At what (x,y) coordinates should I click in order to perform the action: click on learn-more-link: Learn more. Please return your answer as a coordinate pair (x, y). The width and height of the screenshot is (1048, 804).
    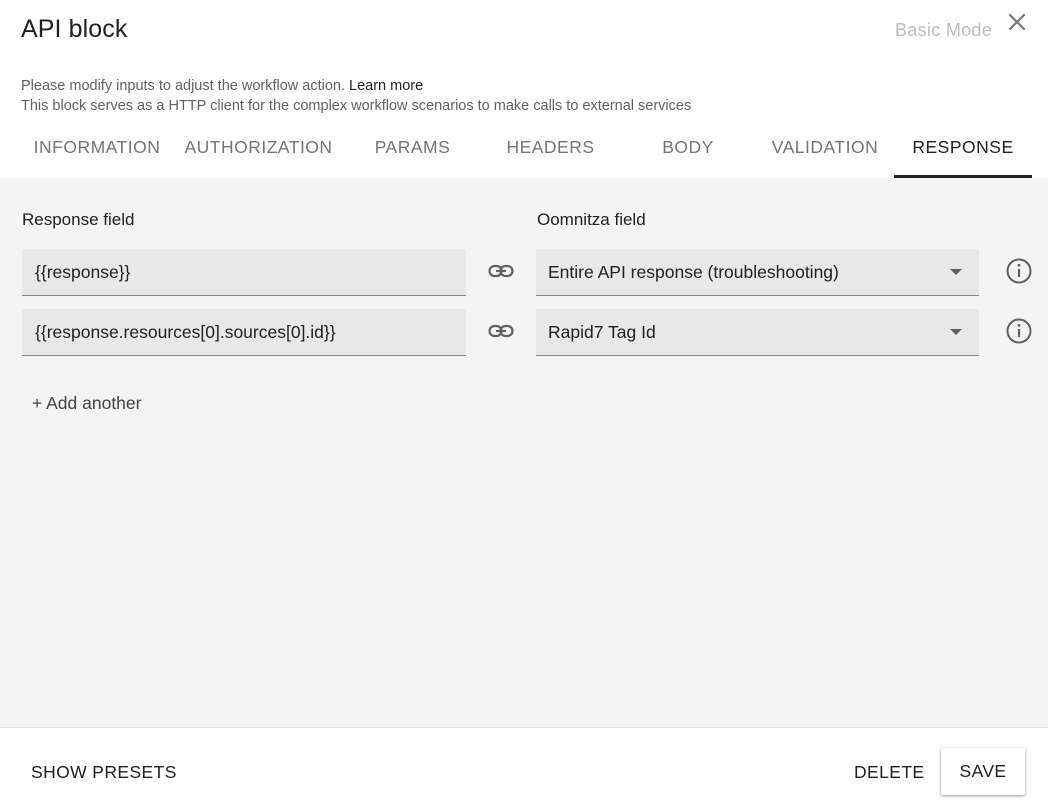
    Looking at the image, I should click on (386, 86).